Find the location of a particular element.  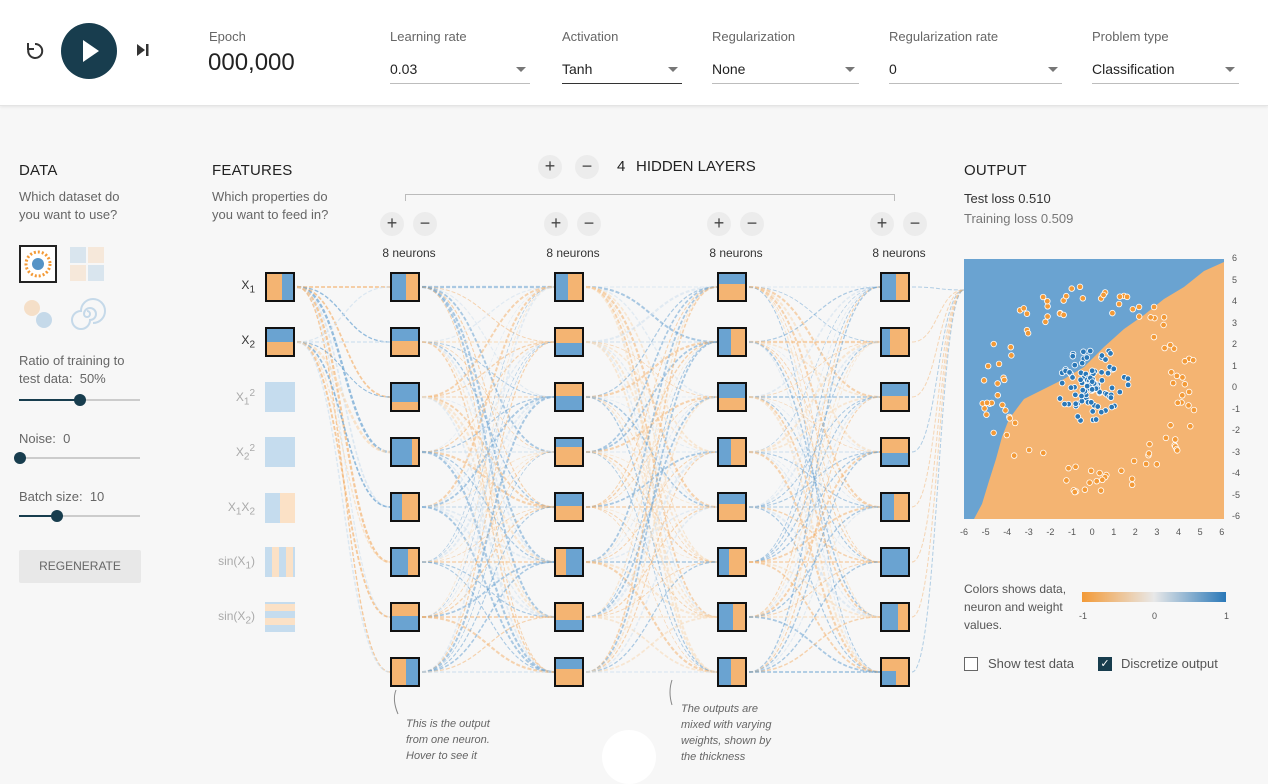

legend-tick-mid: 0 is located at coordinates (1155, 616).